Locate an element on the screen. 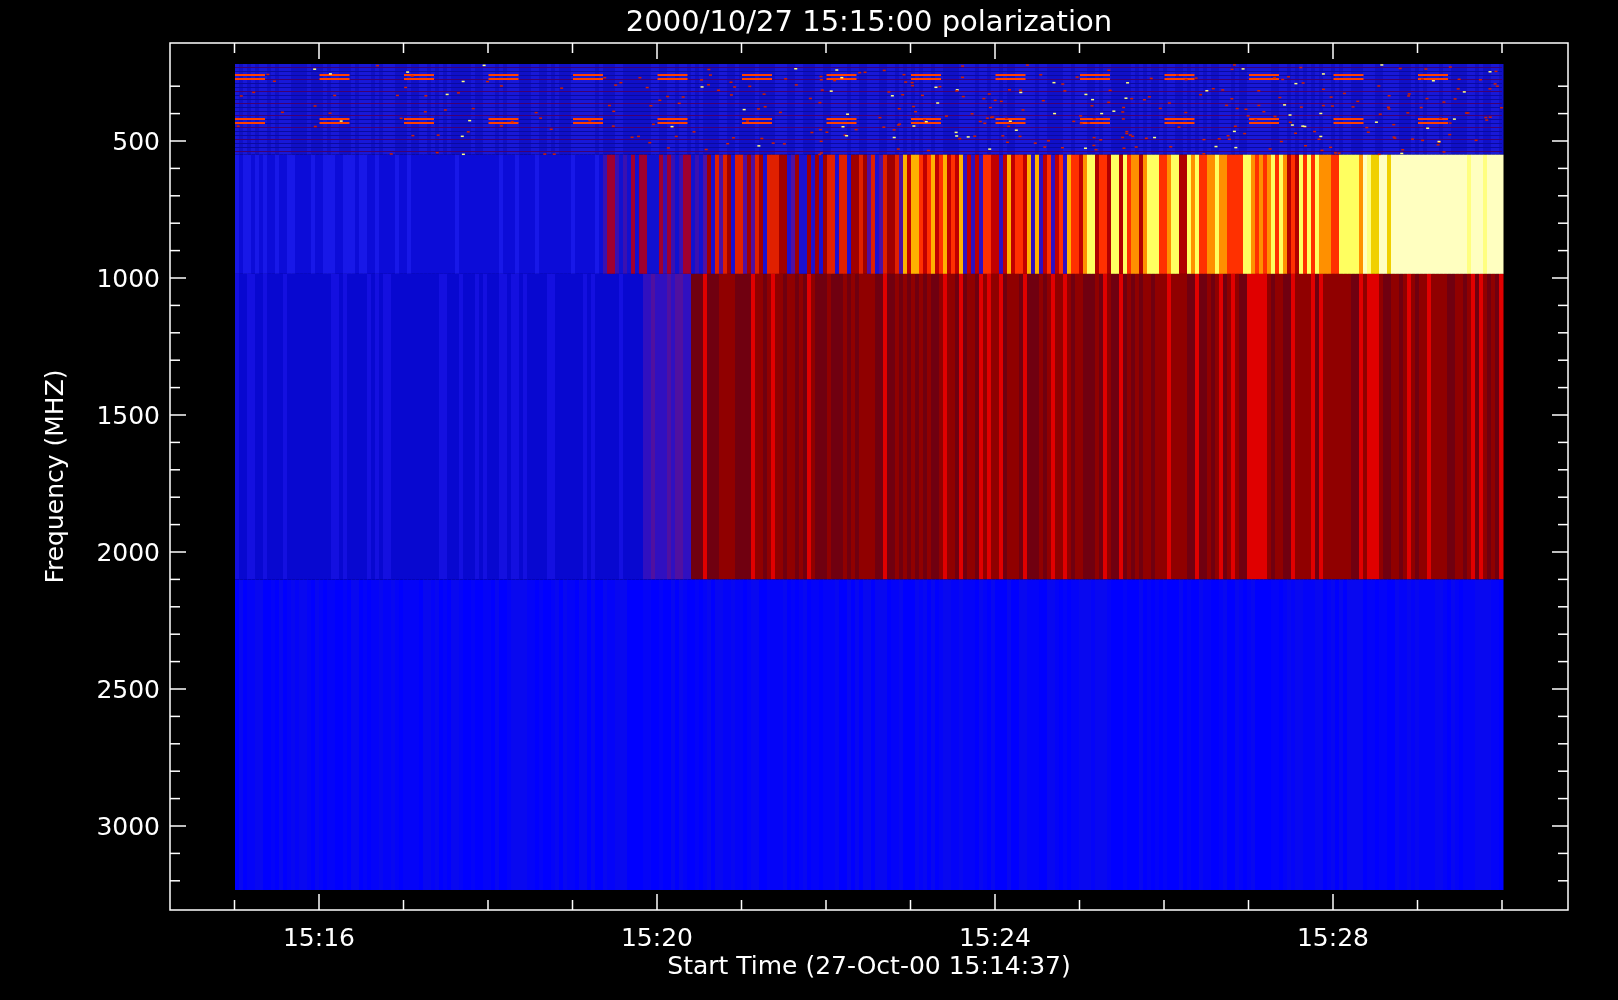  tick-label: 15:24 is located at coordinates (995, 937).